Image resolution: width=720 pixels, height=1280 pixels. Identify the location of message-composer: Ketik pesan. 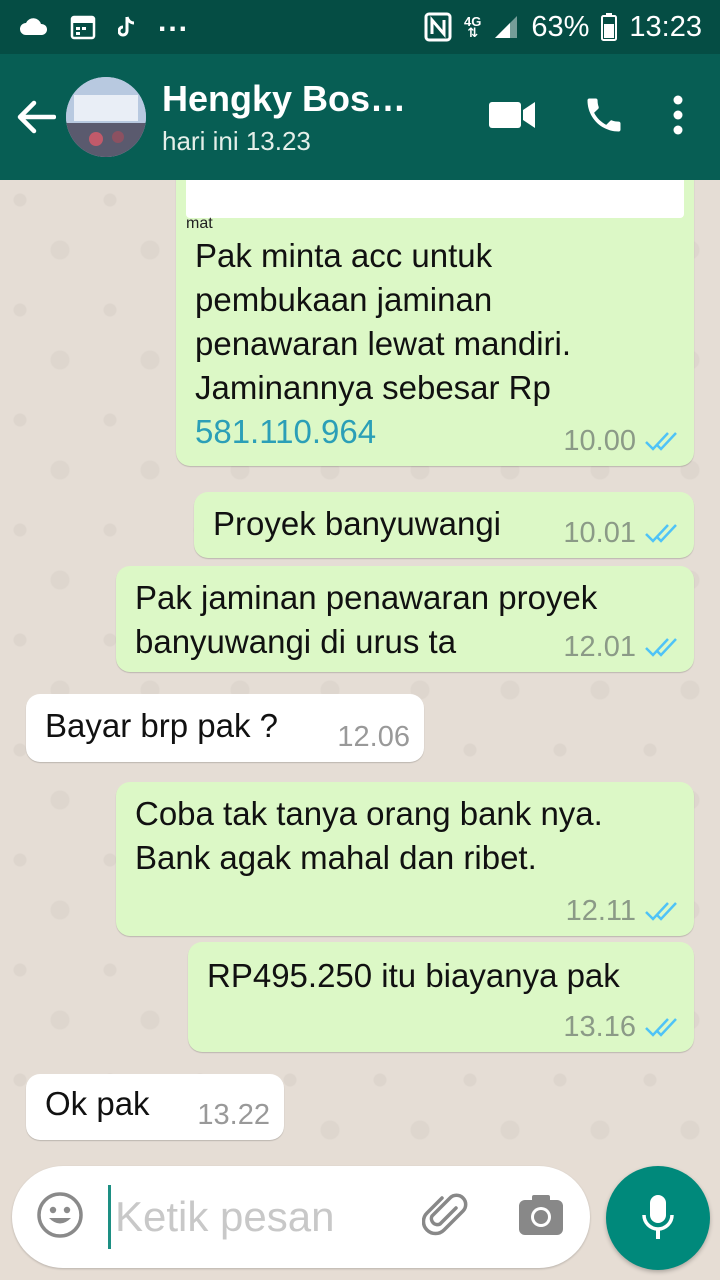
(301, 1217).